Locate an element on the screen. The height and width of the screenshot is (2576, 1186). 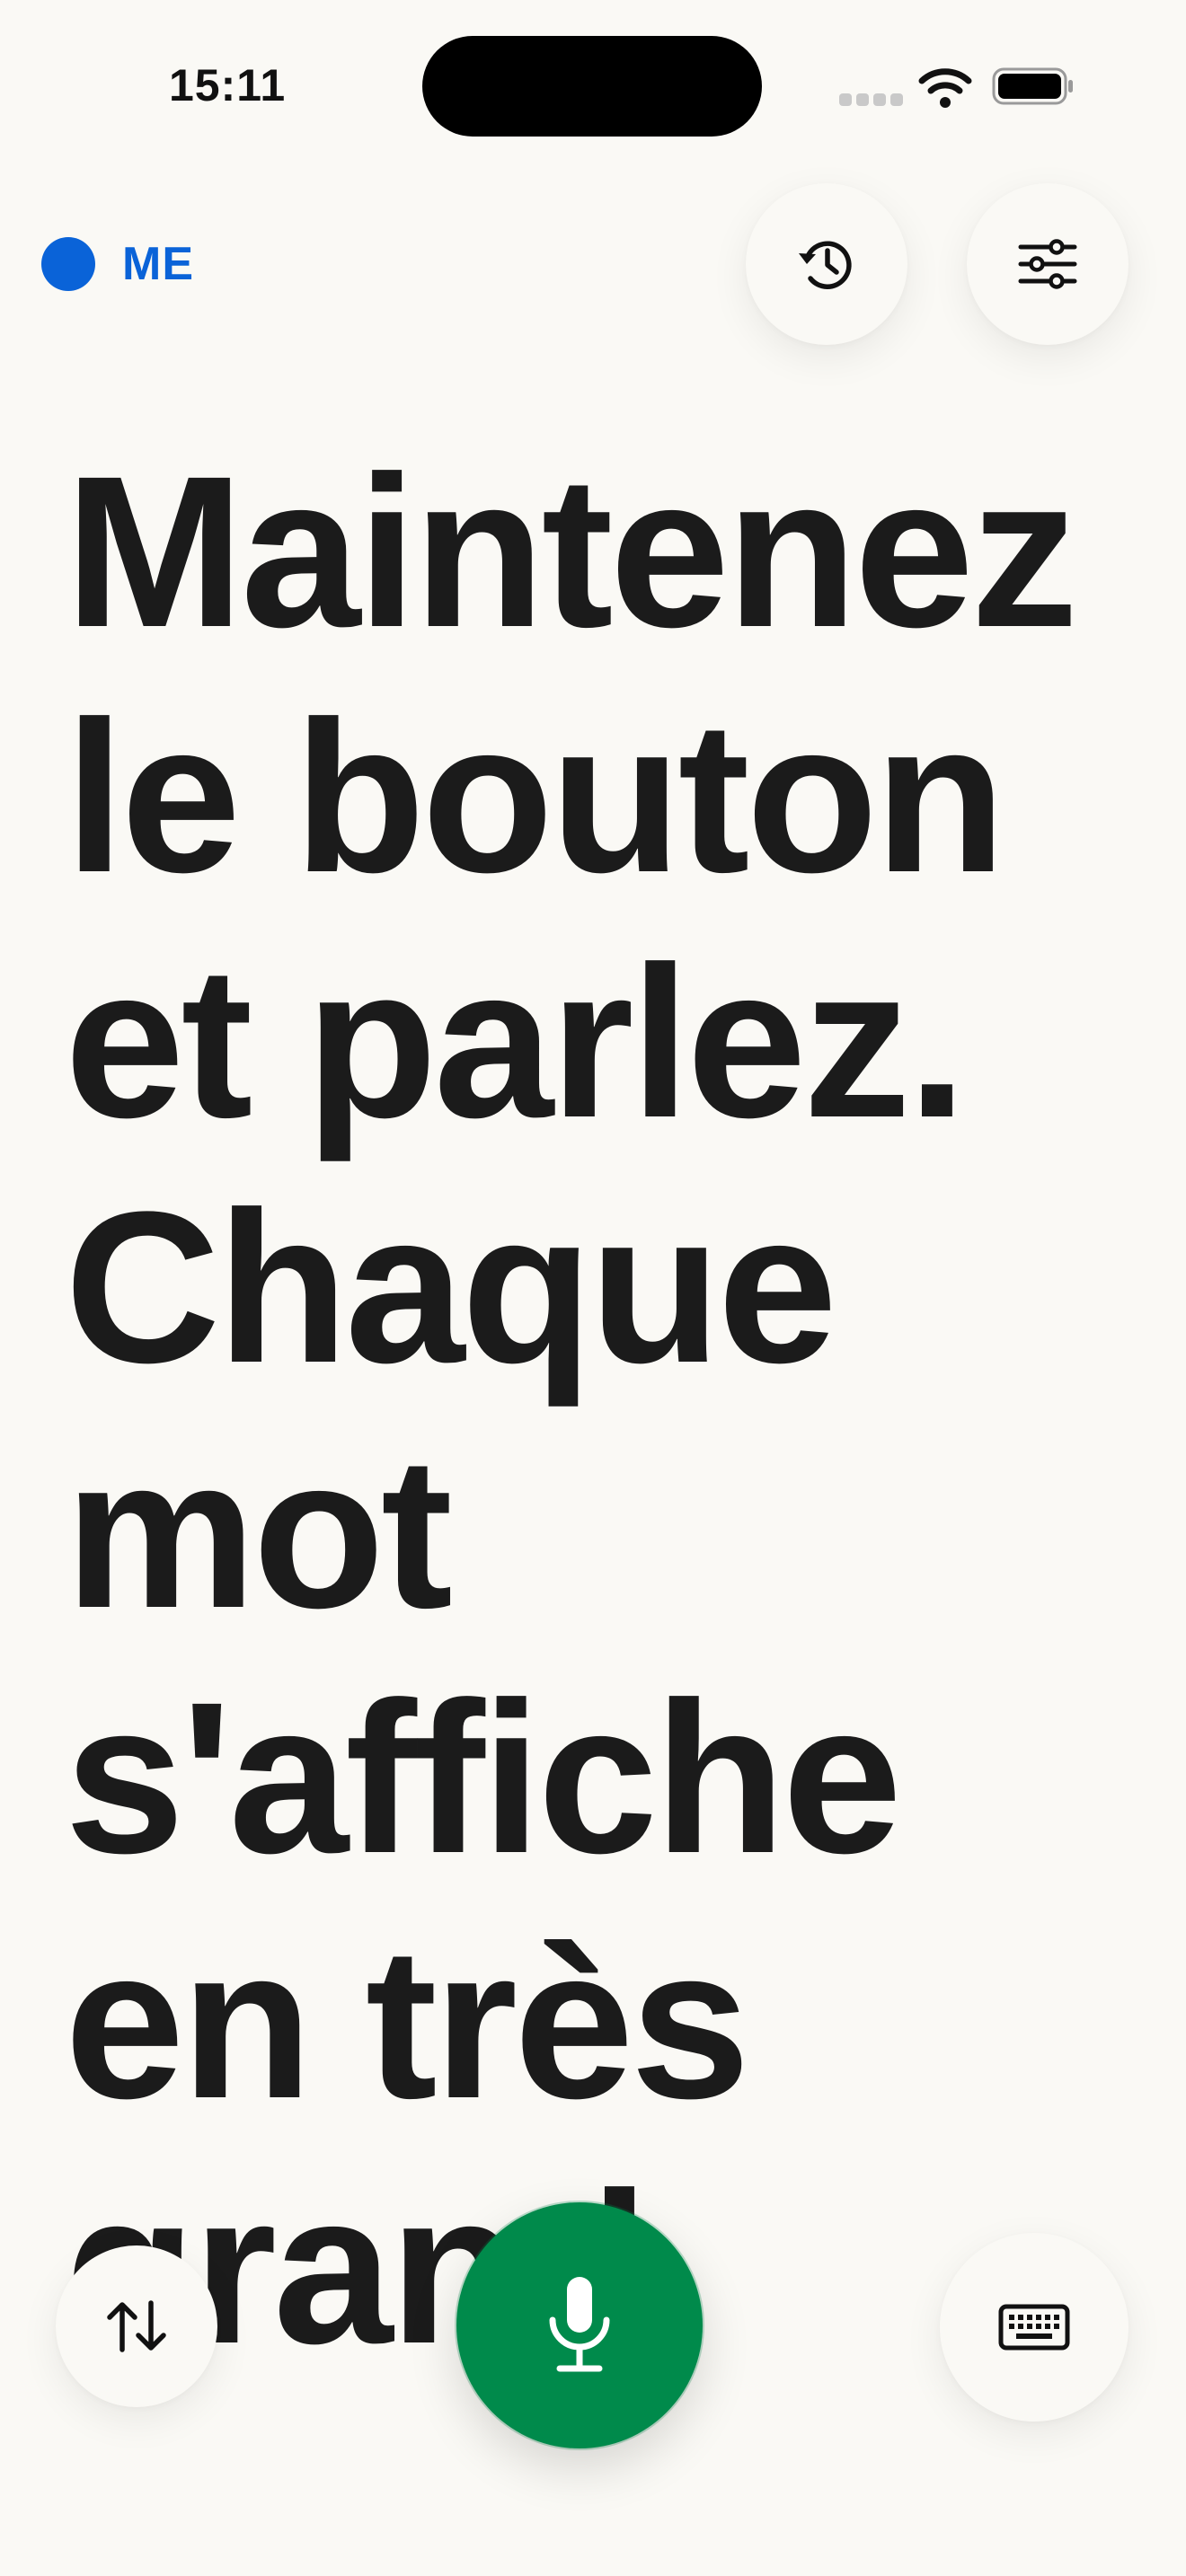
language-dot is located at coordinates (68, 264).